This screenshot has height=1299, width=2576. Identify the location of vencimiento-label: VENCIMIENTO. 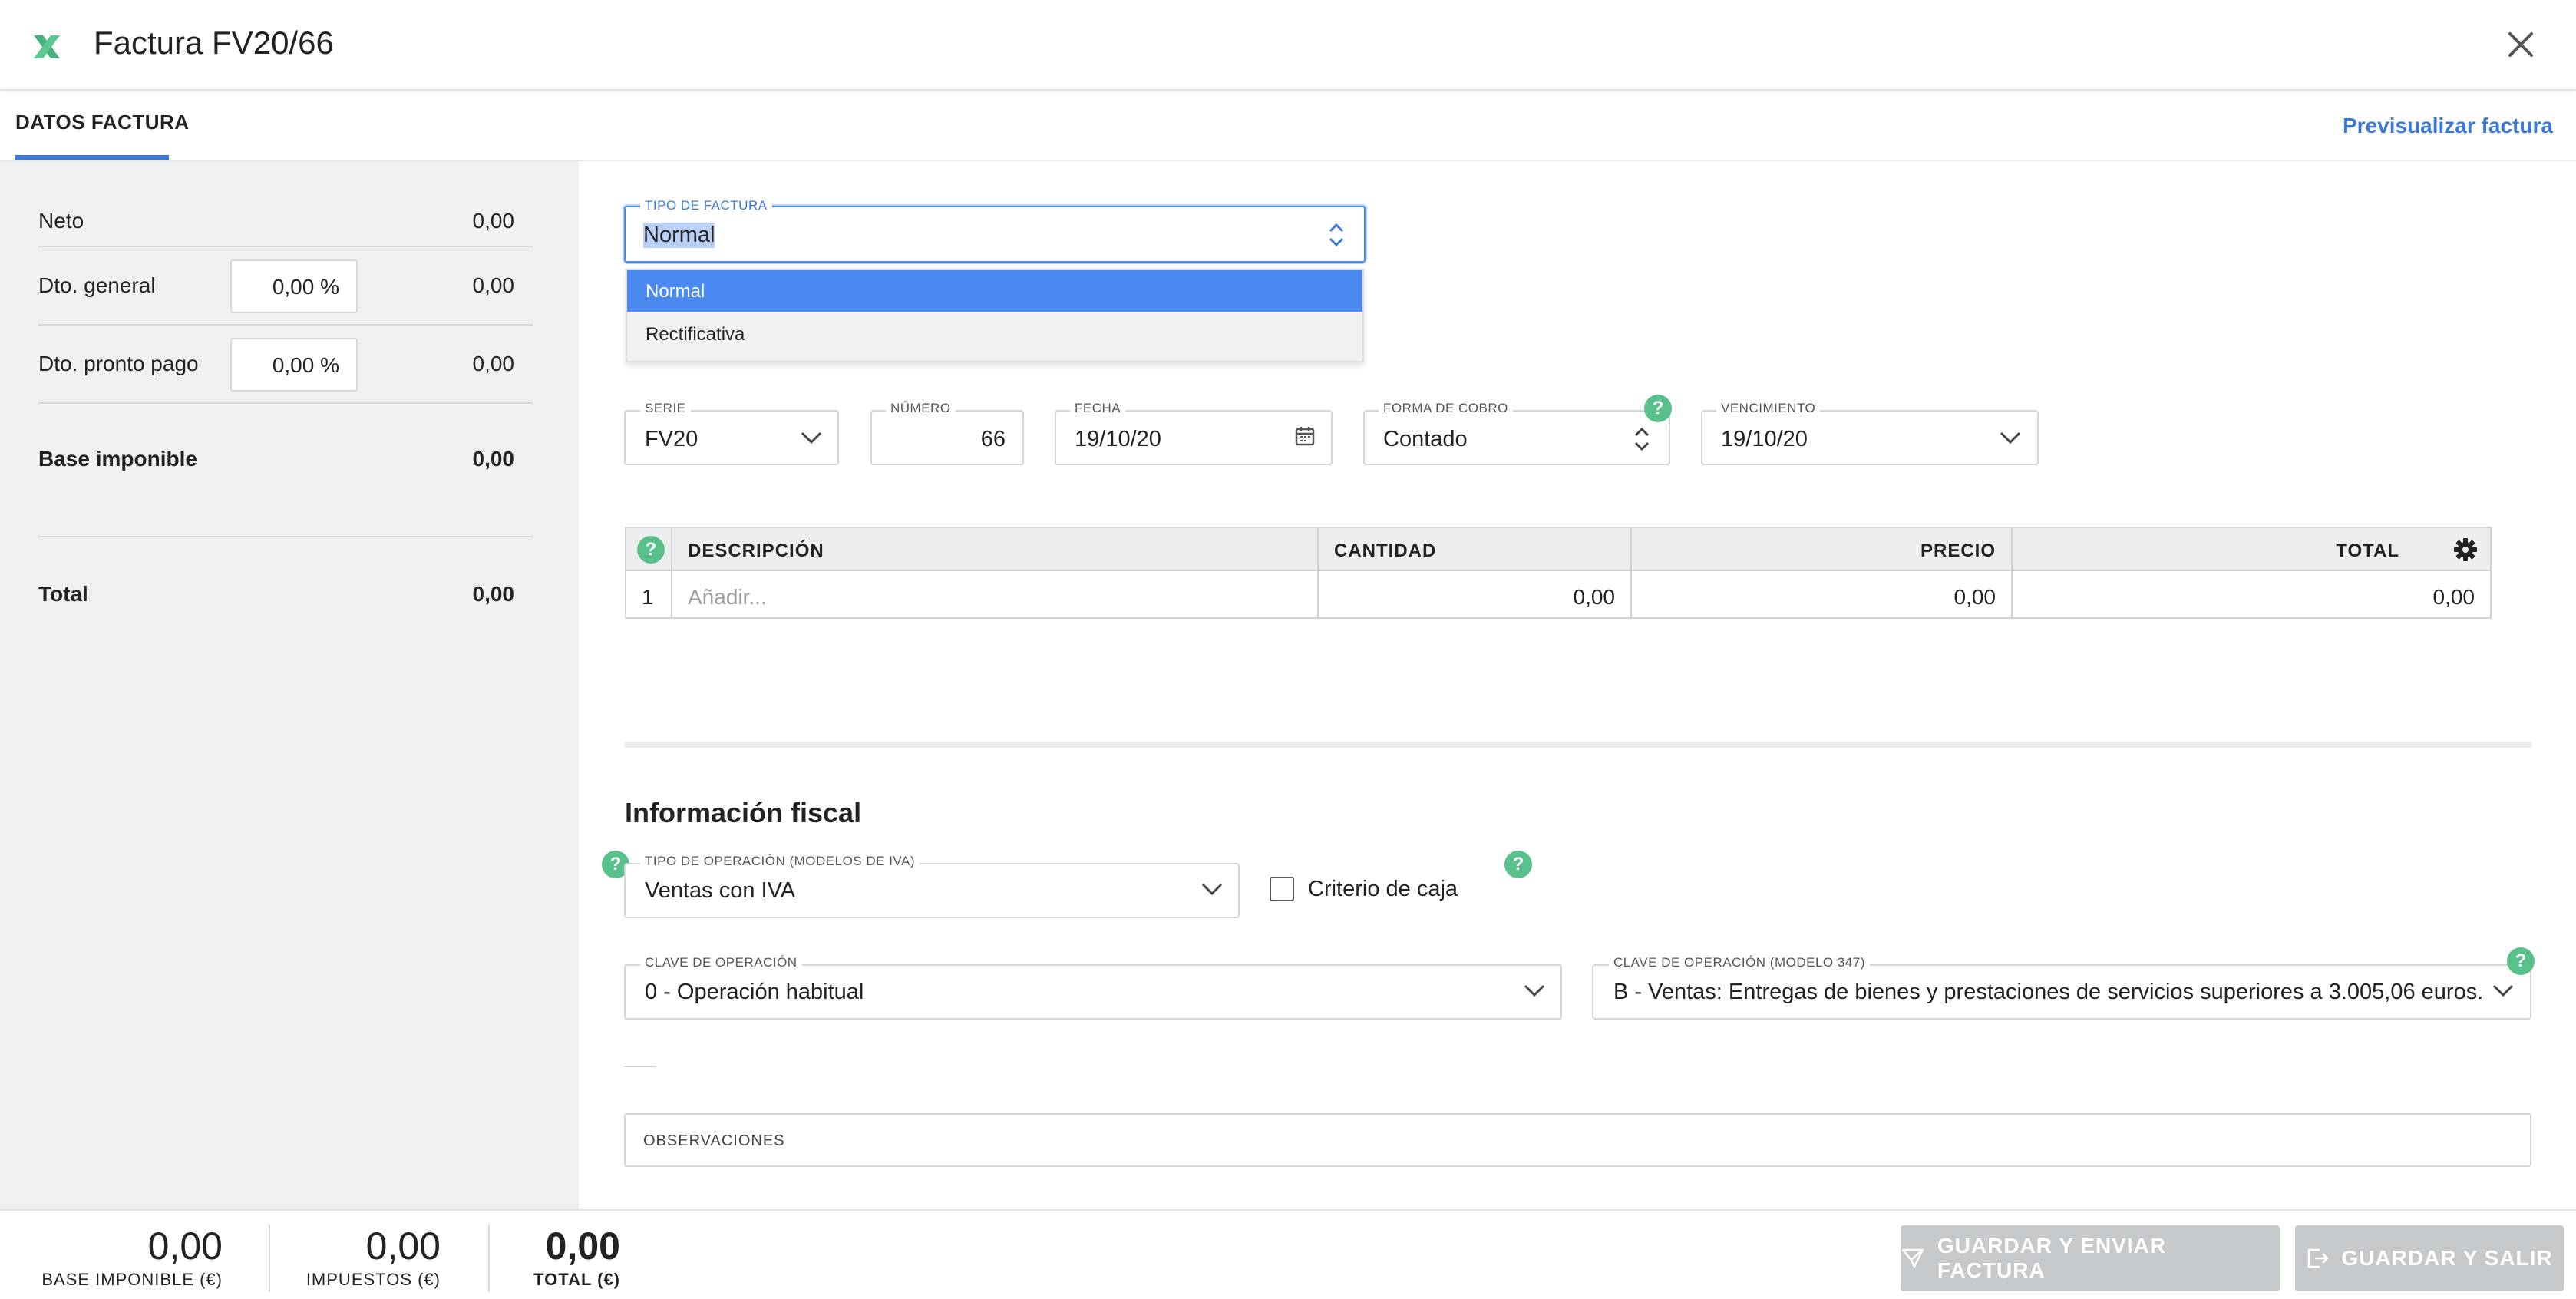
(1768, 408).